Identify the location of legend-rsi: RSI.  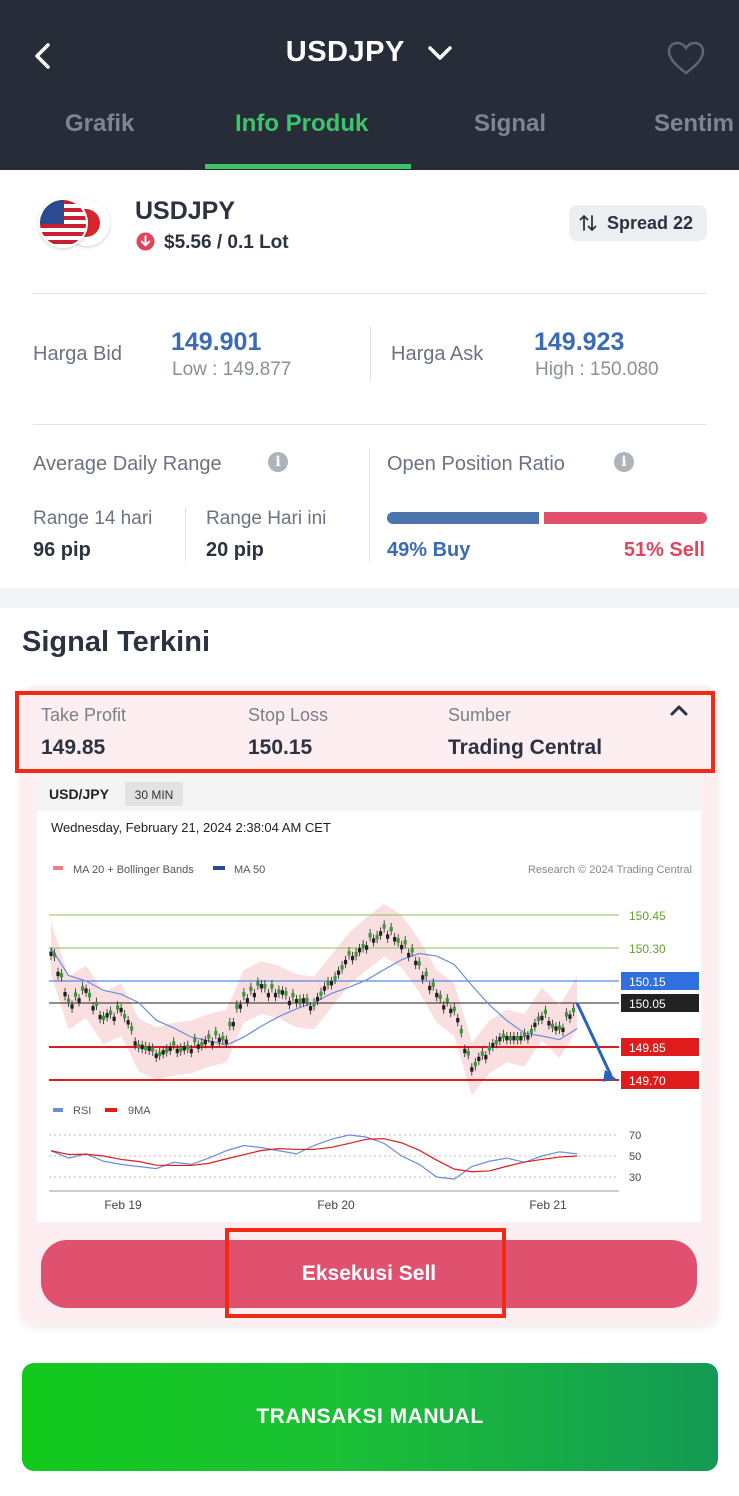
(82, 1111).